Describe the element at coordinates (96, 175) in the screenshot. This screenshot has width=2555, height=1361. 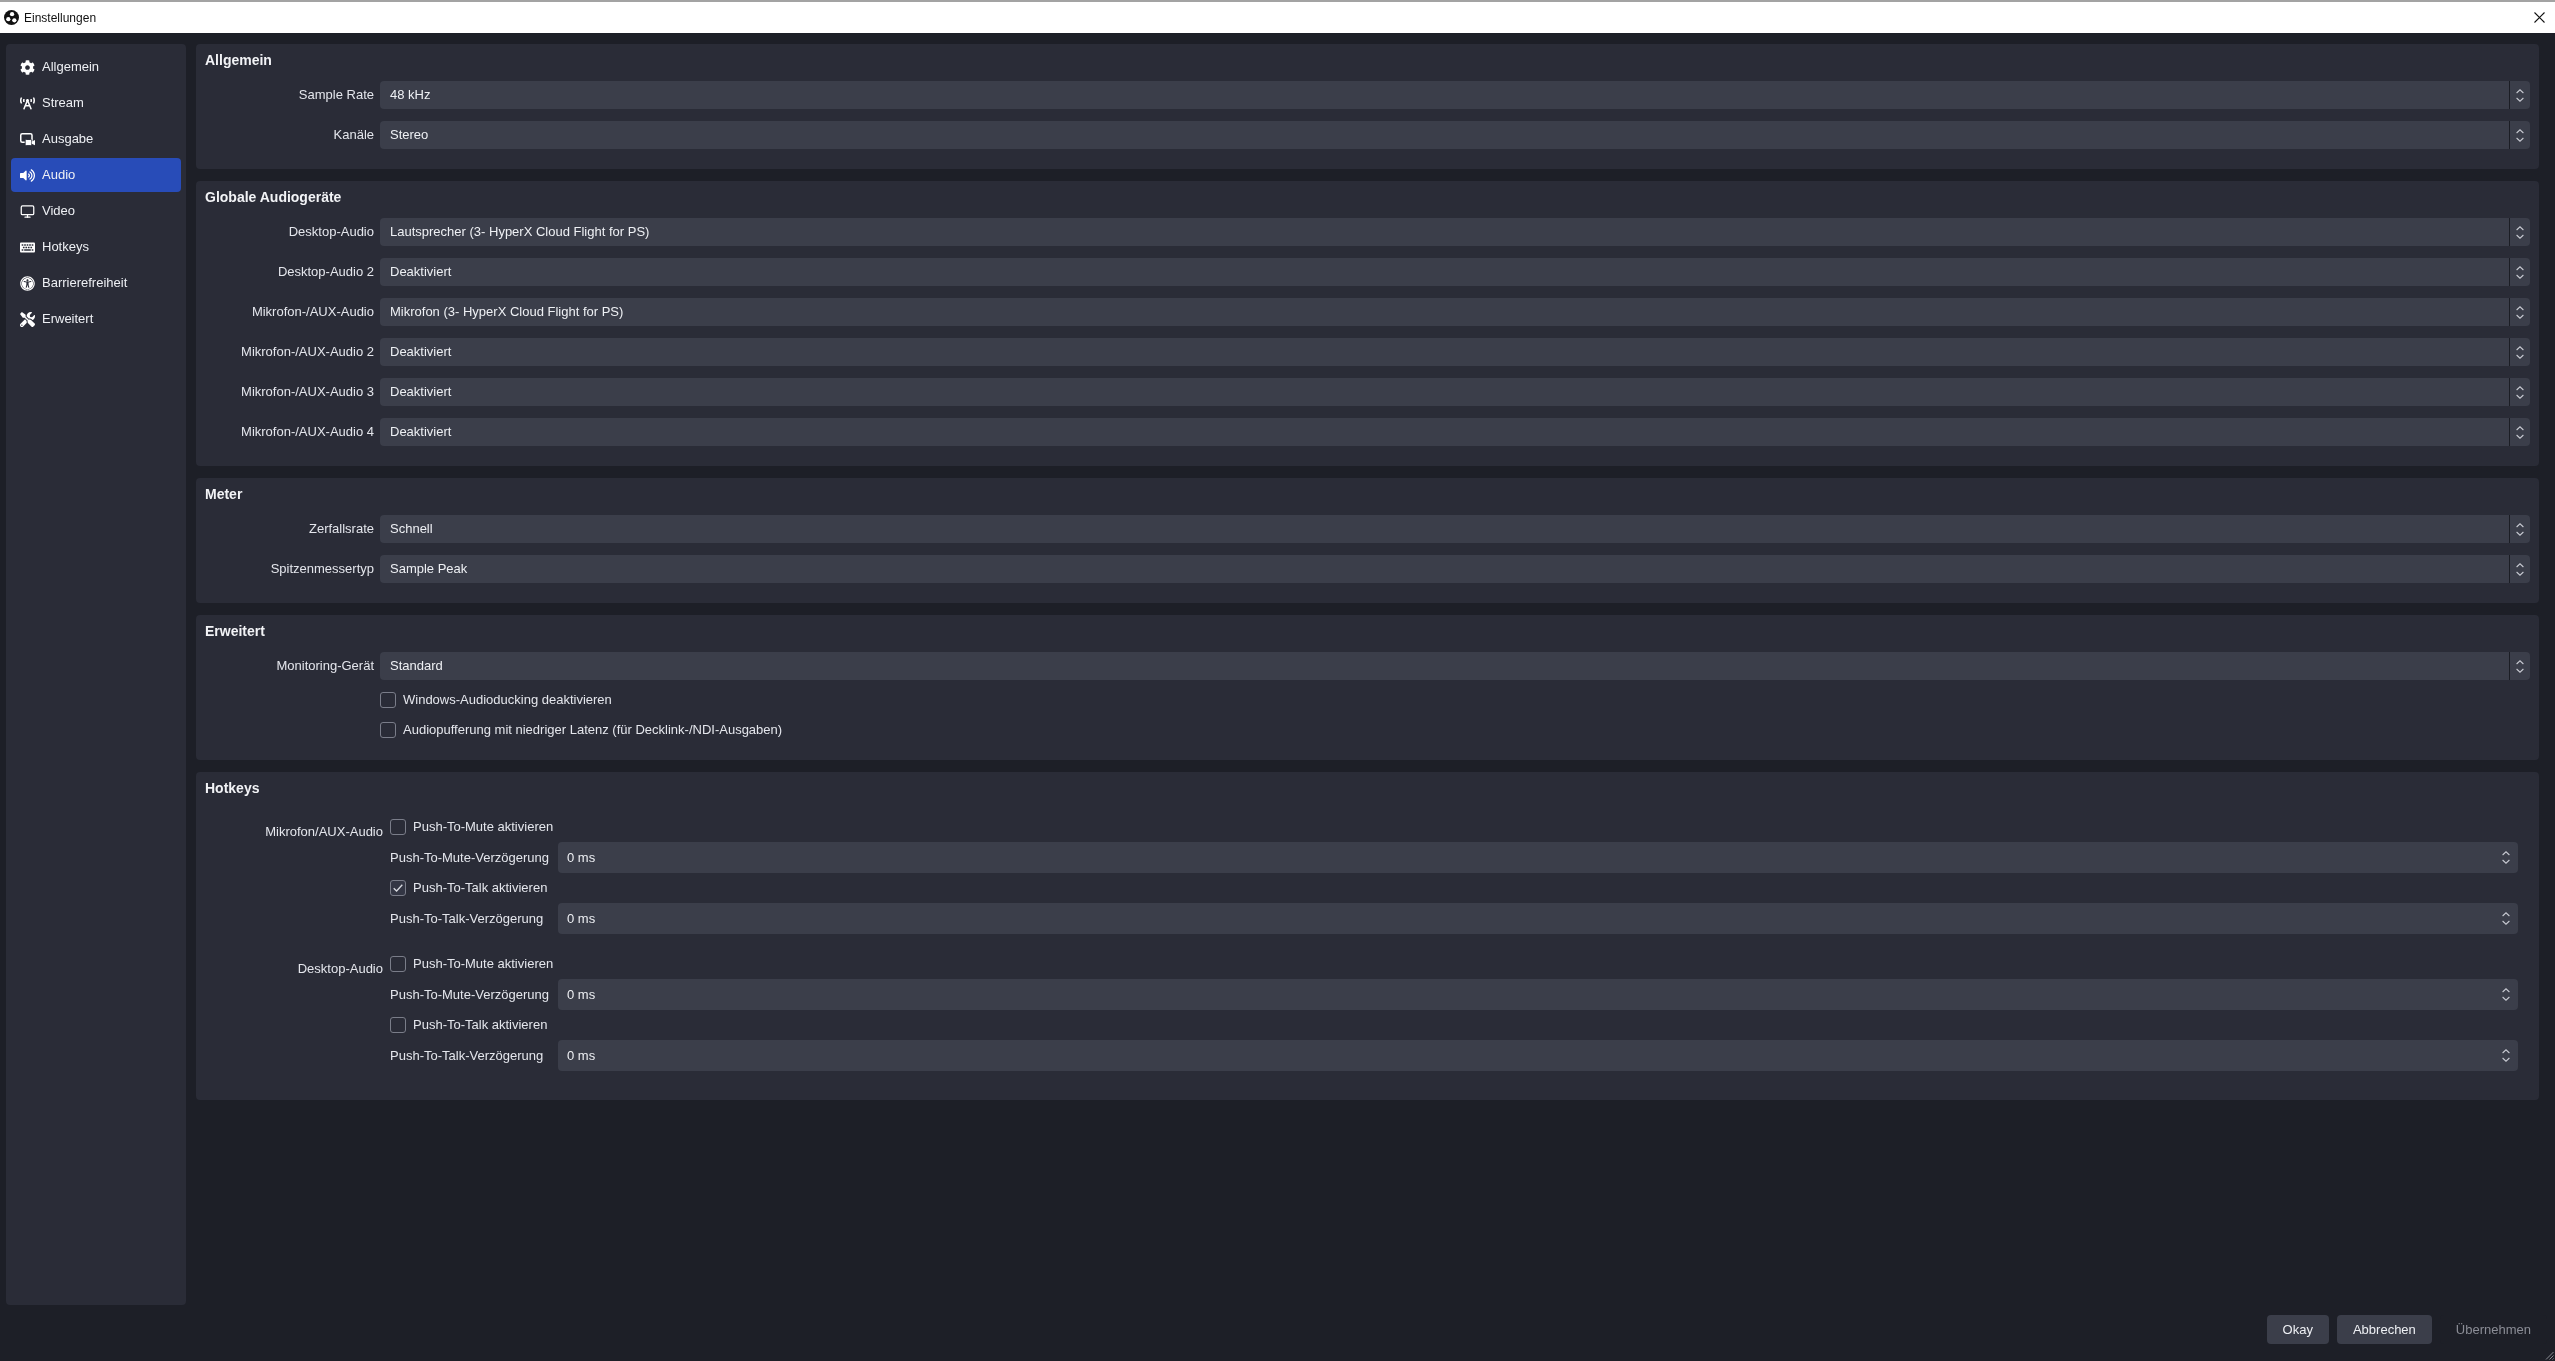
I see `sidebar-item: Audio` at that location.